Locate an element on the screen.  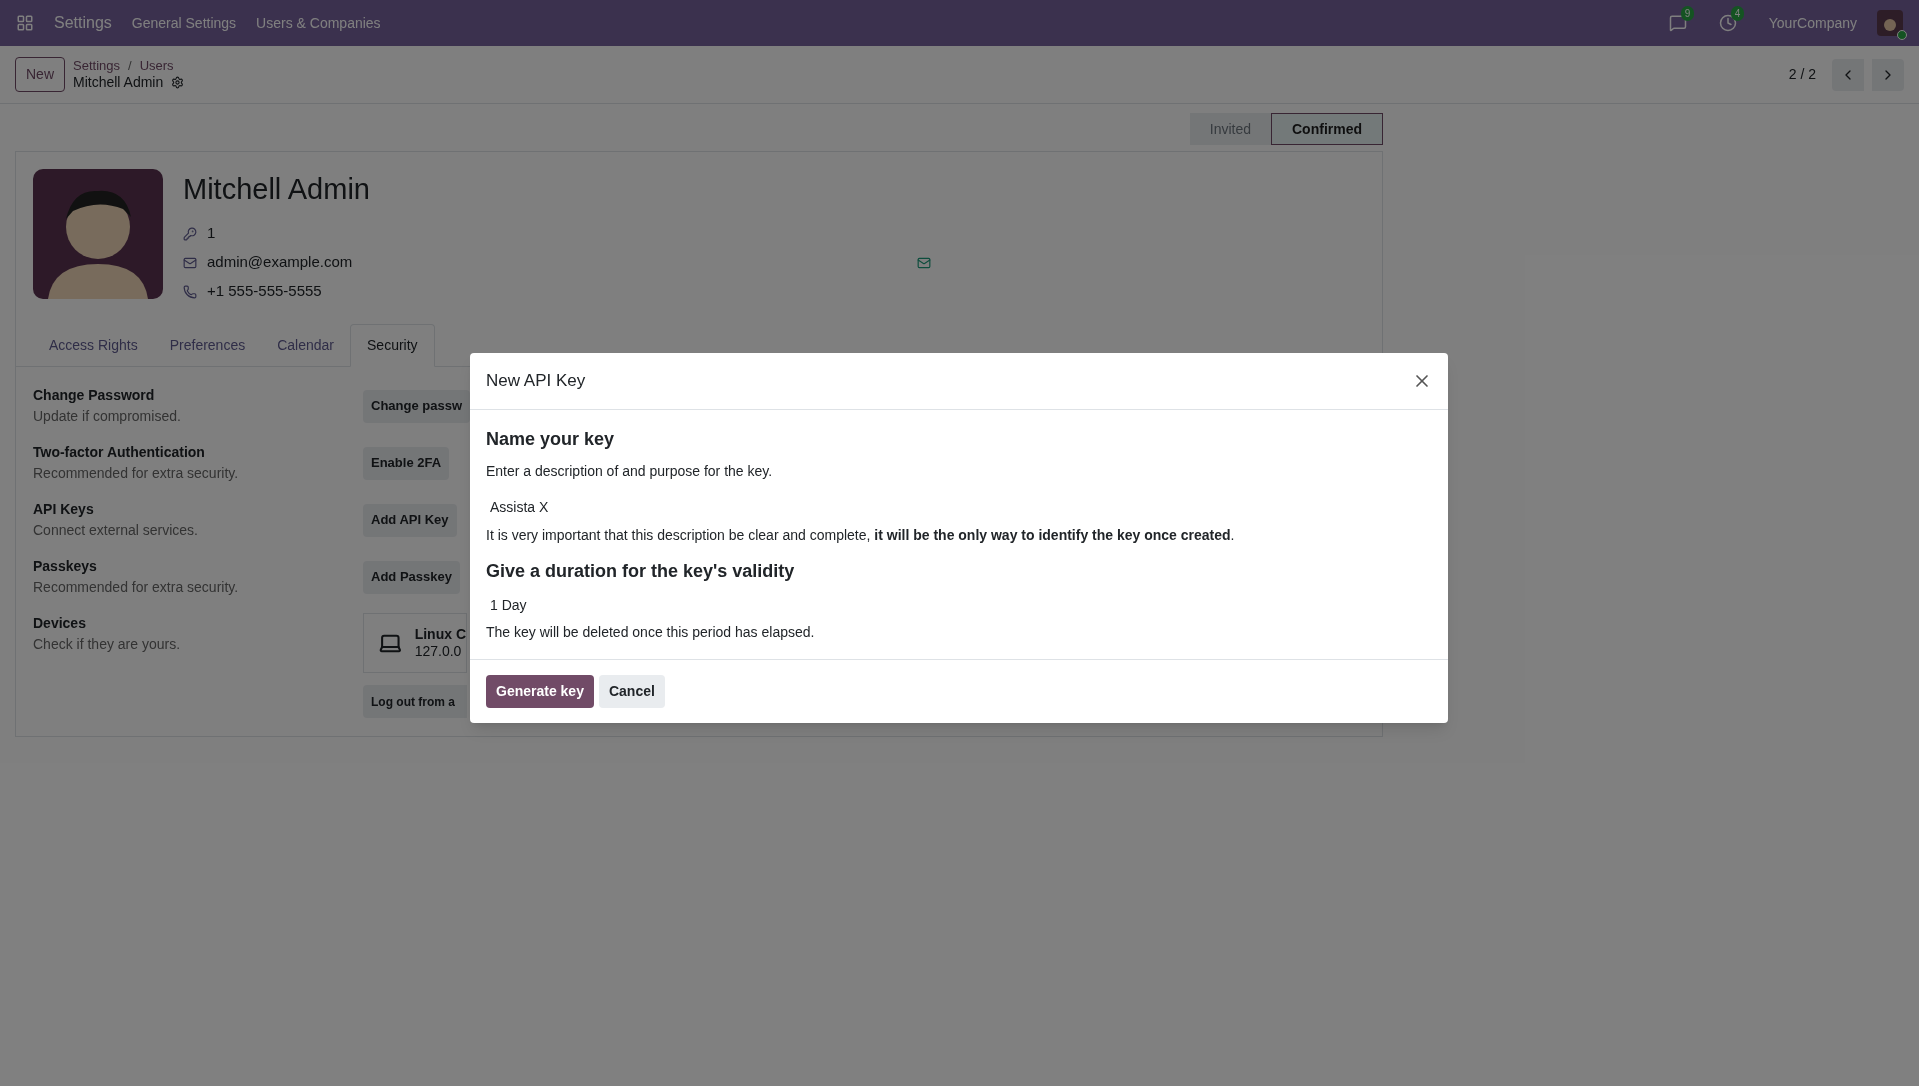
activities-count: 4 is located at coordinates (1737, 13).